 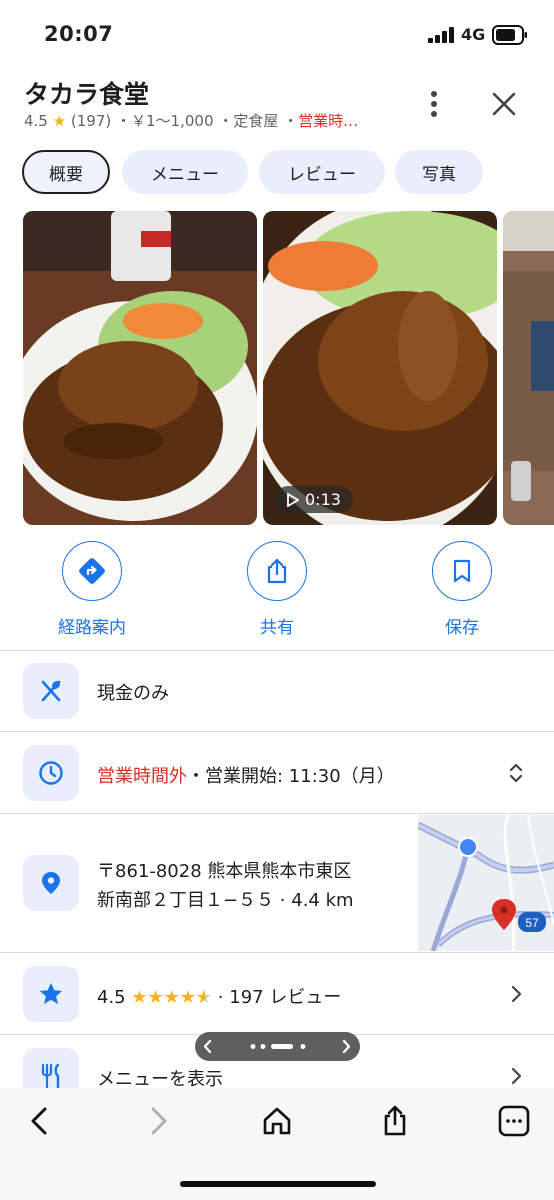 I want to click on clock-icon, so click(x=51, y=773).